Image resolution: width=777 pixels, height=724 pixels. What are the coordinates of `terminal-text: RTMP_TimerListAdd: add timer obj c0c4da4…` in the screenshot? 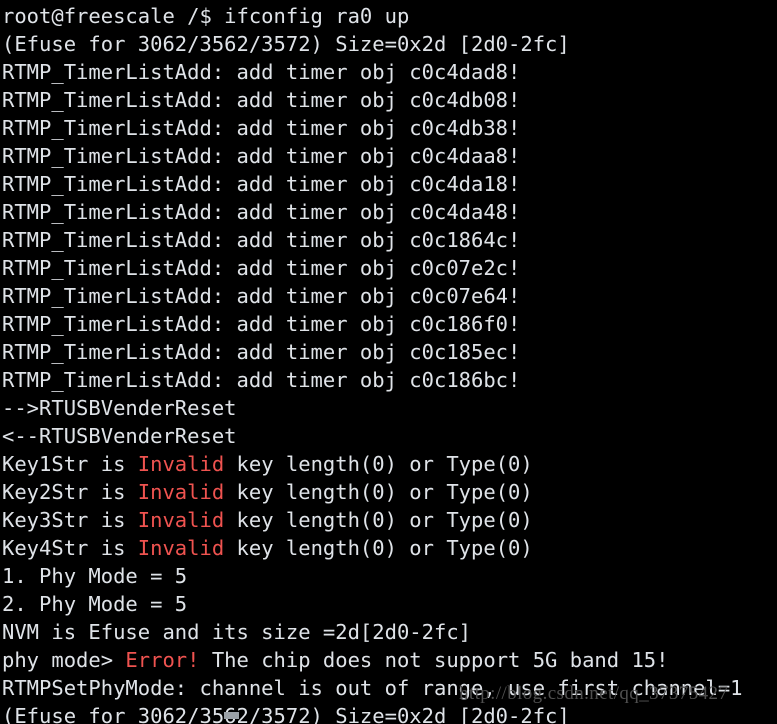 It's located at (261, 212).